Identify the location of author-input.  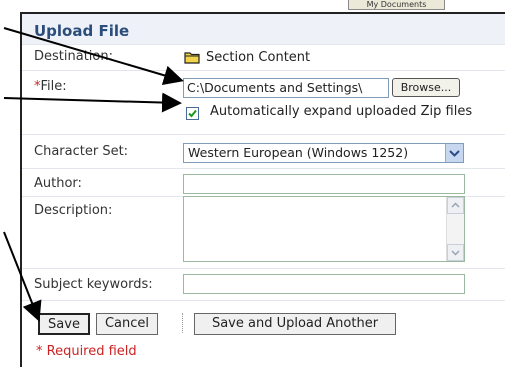
(324, 184).